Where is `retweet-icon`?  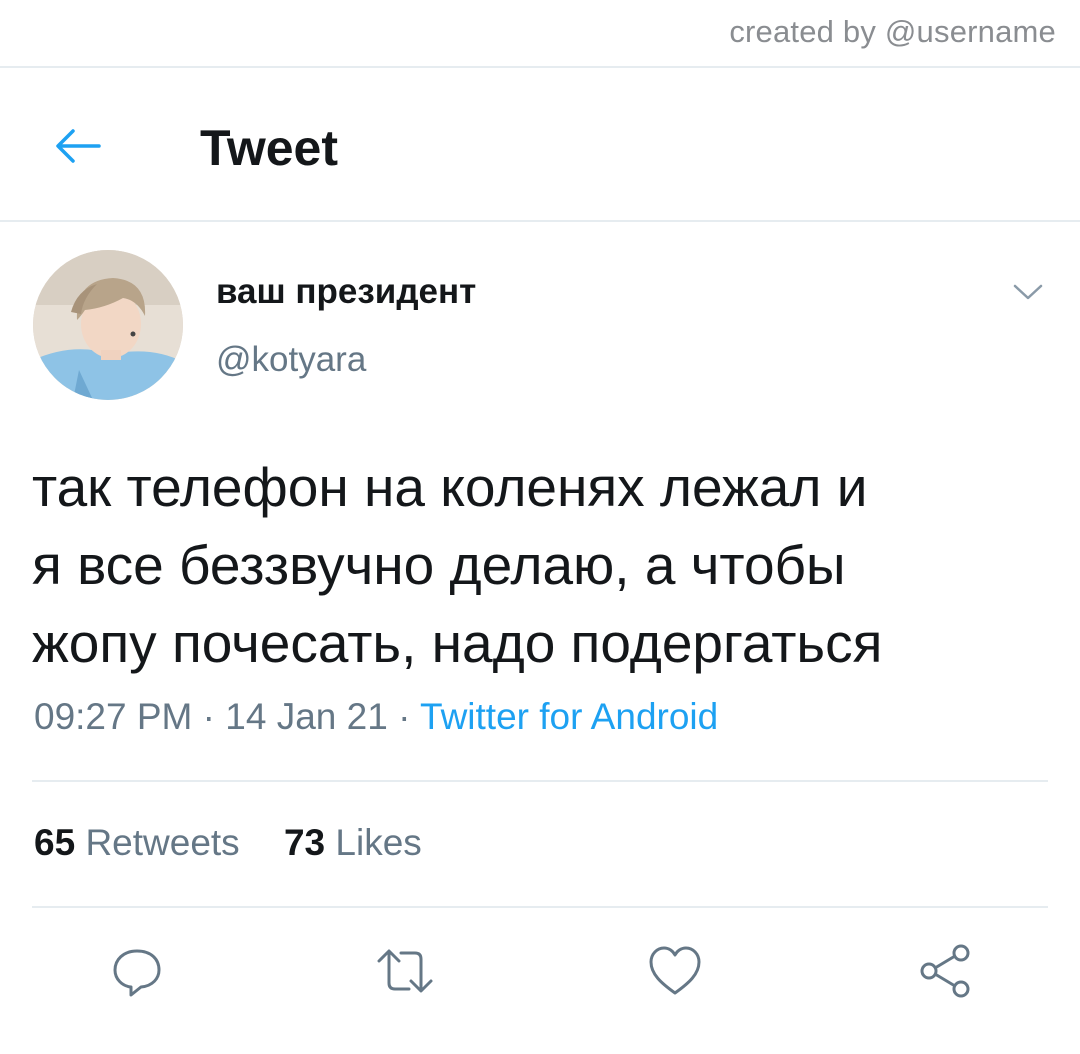 retweet-icon is located at coordinates (405, 971).